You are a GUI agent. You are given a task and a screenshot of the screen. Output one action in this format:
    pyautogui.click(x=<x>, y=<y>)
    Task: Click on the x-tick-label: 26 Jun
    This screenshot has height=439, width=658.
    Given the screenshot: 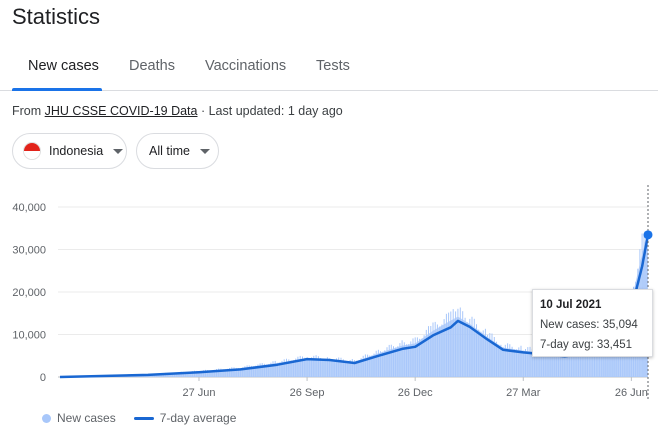 What is the action you would take?
    pyautogui.click(x=631, y=393)
    